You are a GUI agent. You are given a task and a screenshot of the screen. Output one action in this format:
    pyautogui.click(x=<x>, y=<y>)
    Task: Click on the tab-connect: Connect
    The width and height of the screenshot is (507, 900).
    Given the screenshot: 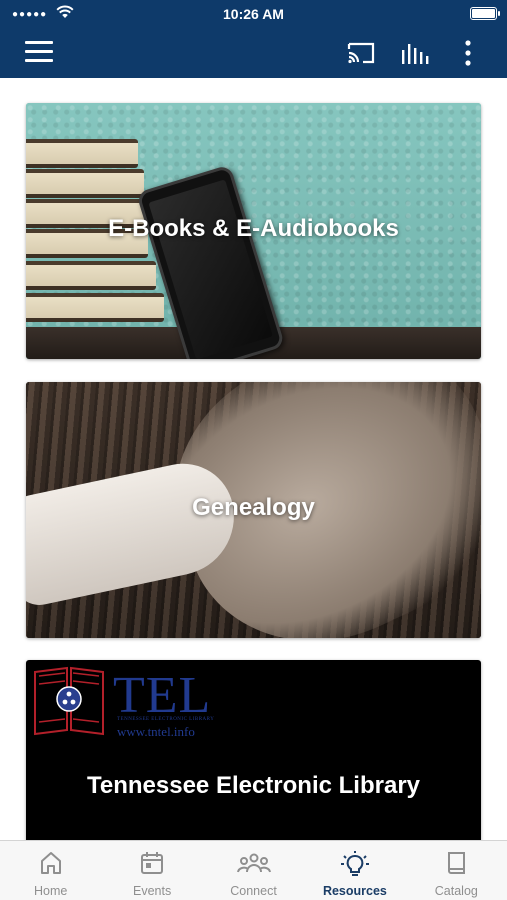 What is the action you would take?
    pyautogui.click(x=253, y=870)
    